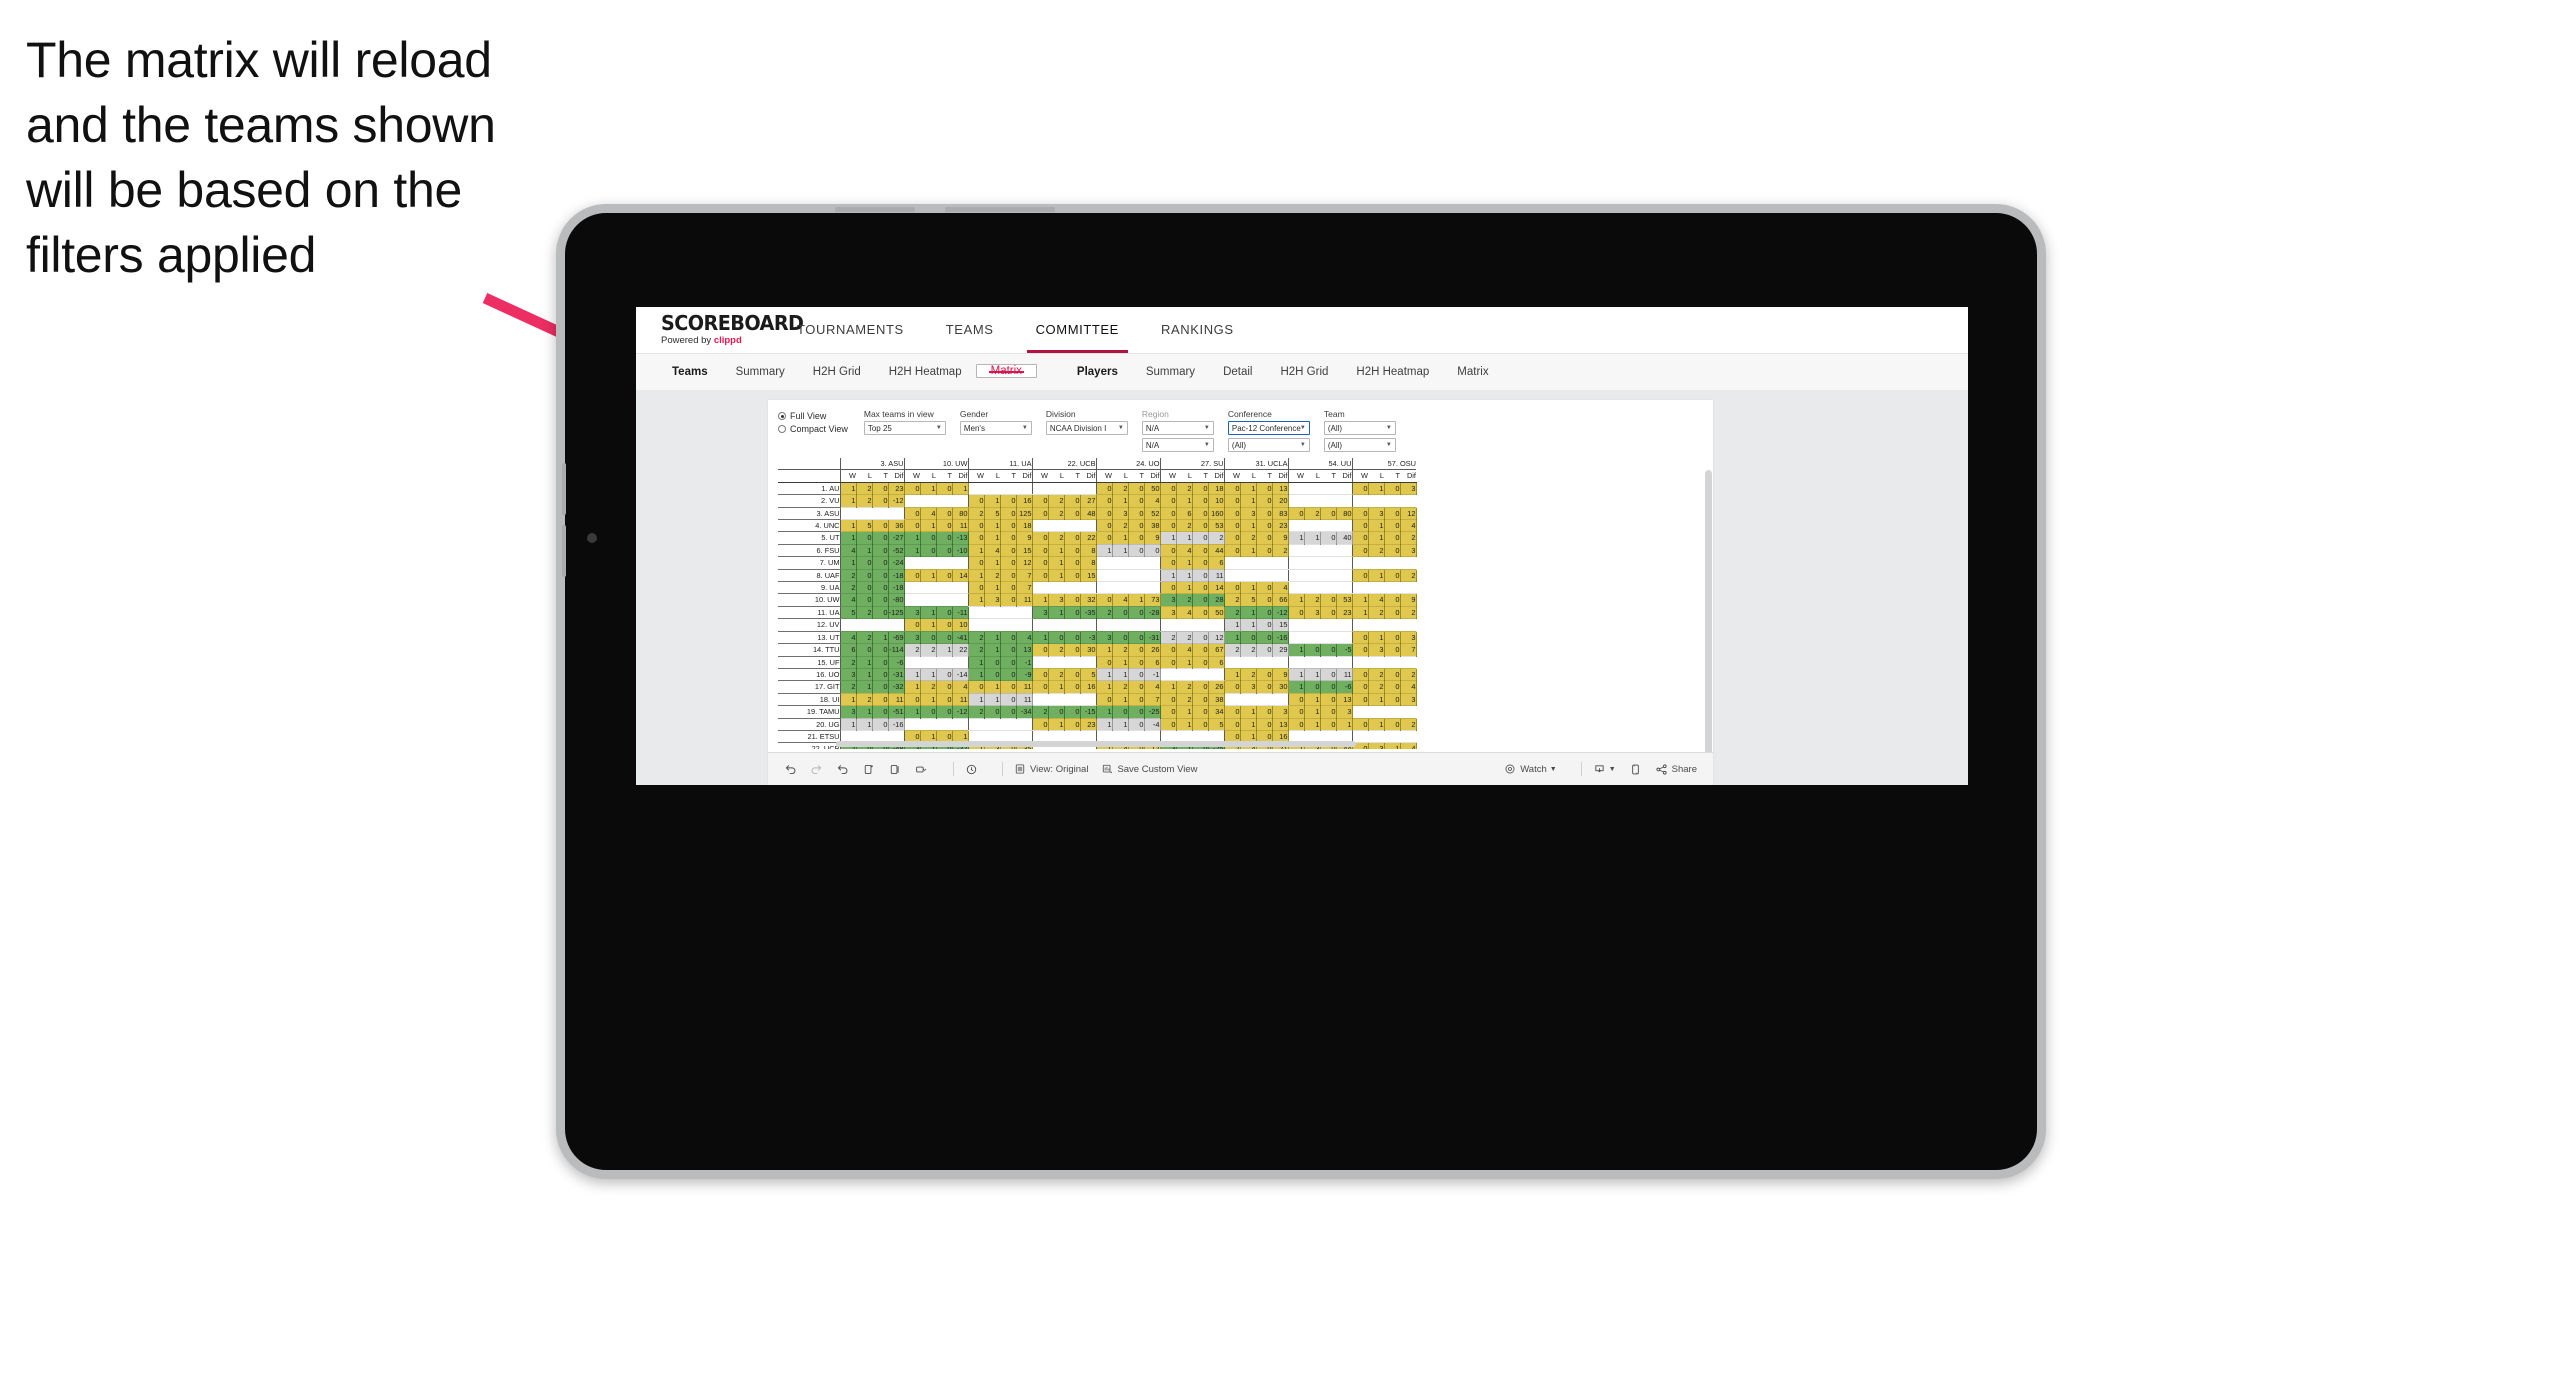 Image resolution: width=2568 pixels, height=1382 pixels. Describe the element at coordinates (1635, 769) in the screenshot. I see `device-preview-button` at that location.